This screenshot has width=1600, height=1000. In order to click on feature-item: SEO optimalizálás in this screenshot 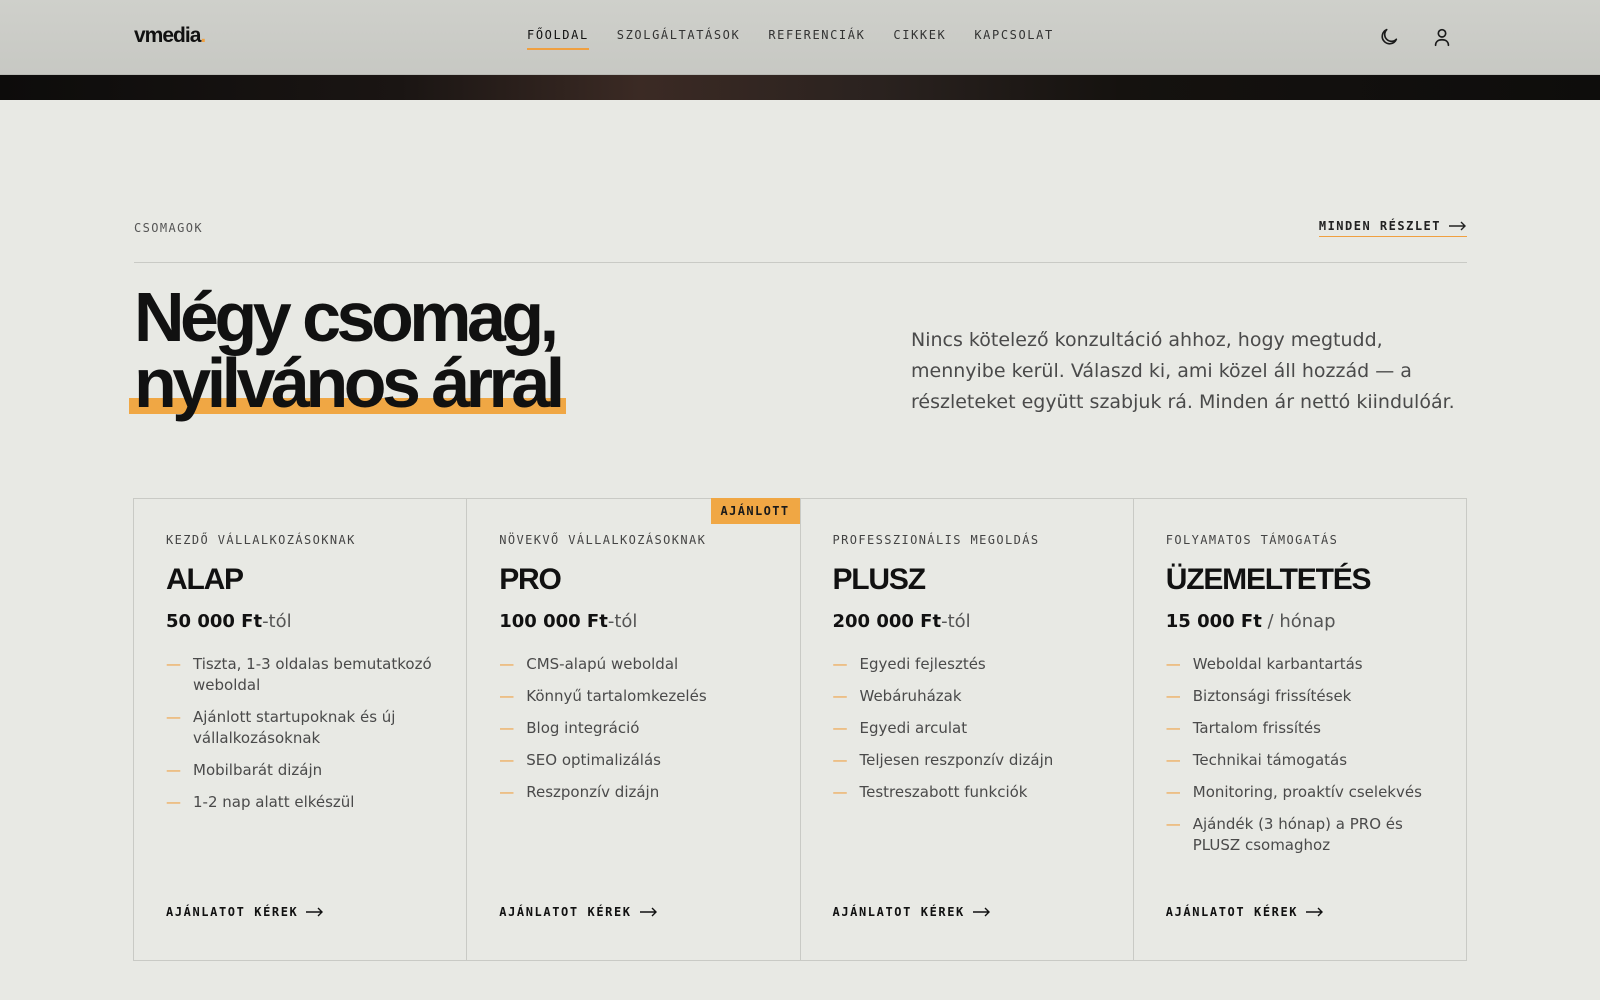, I will do `click(633, 760)`.